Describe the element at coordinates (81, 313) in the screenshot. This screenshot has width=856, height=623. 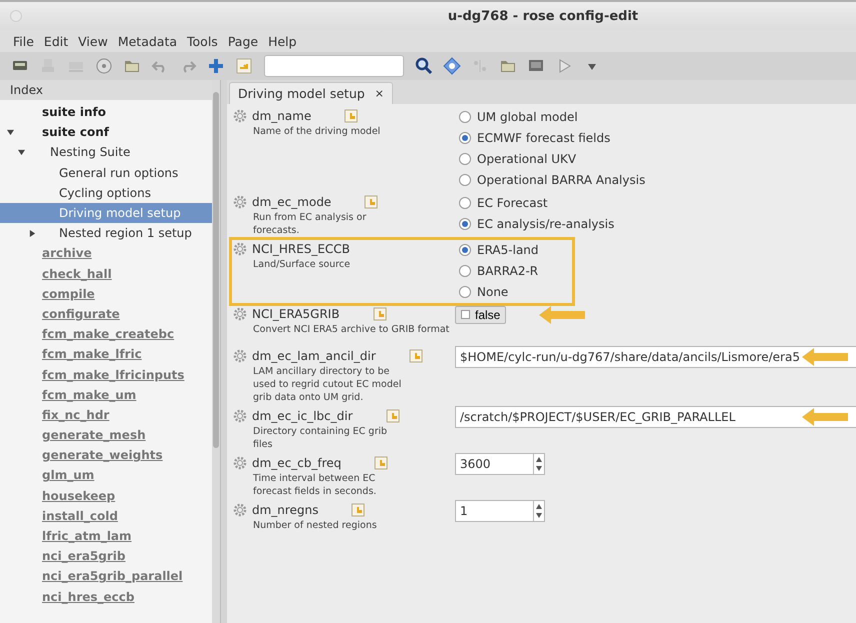
I see `tree-item: configurate` at that location.